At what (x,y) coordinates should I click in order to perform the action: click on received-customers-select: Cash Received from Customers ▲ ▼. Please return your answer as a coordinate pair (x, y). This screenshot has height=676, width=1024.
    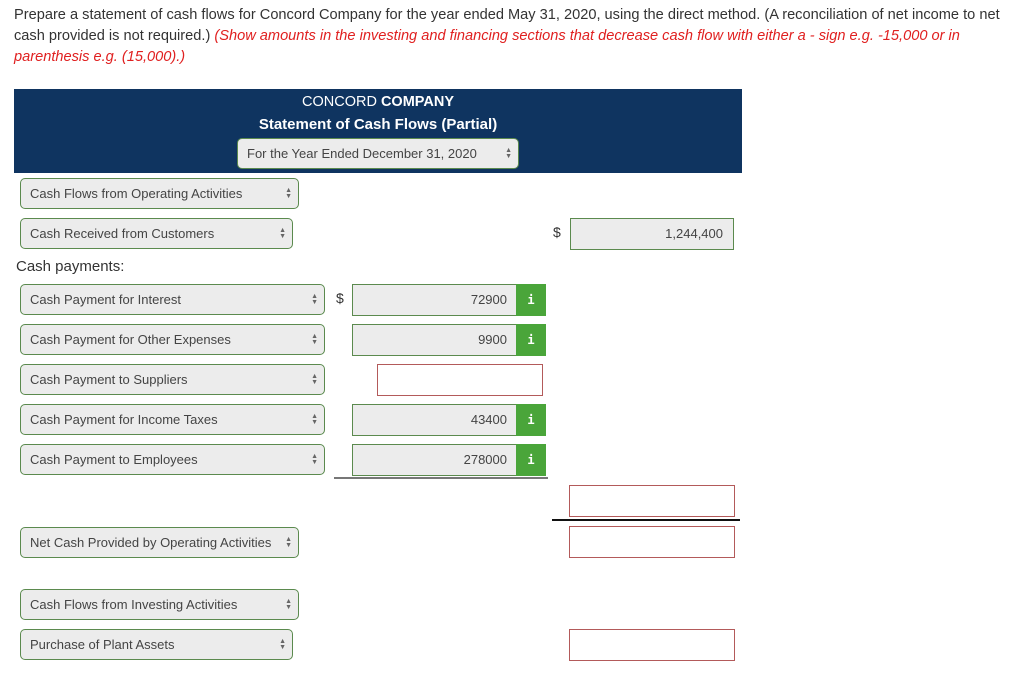
    Looking at the image, I should click on (156, 233).